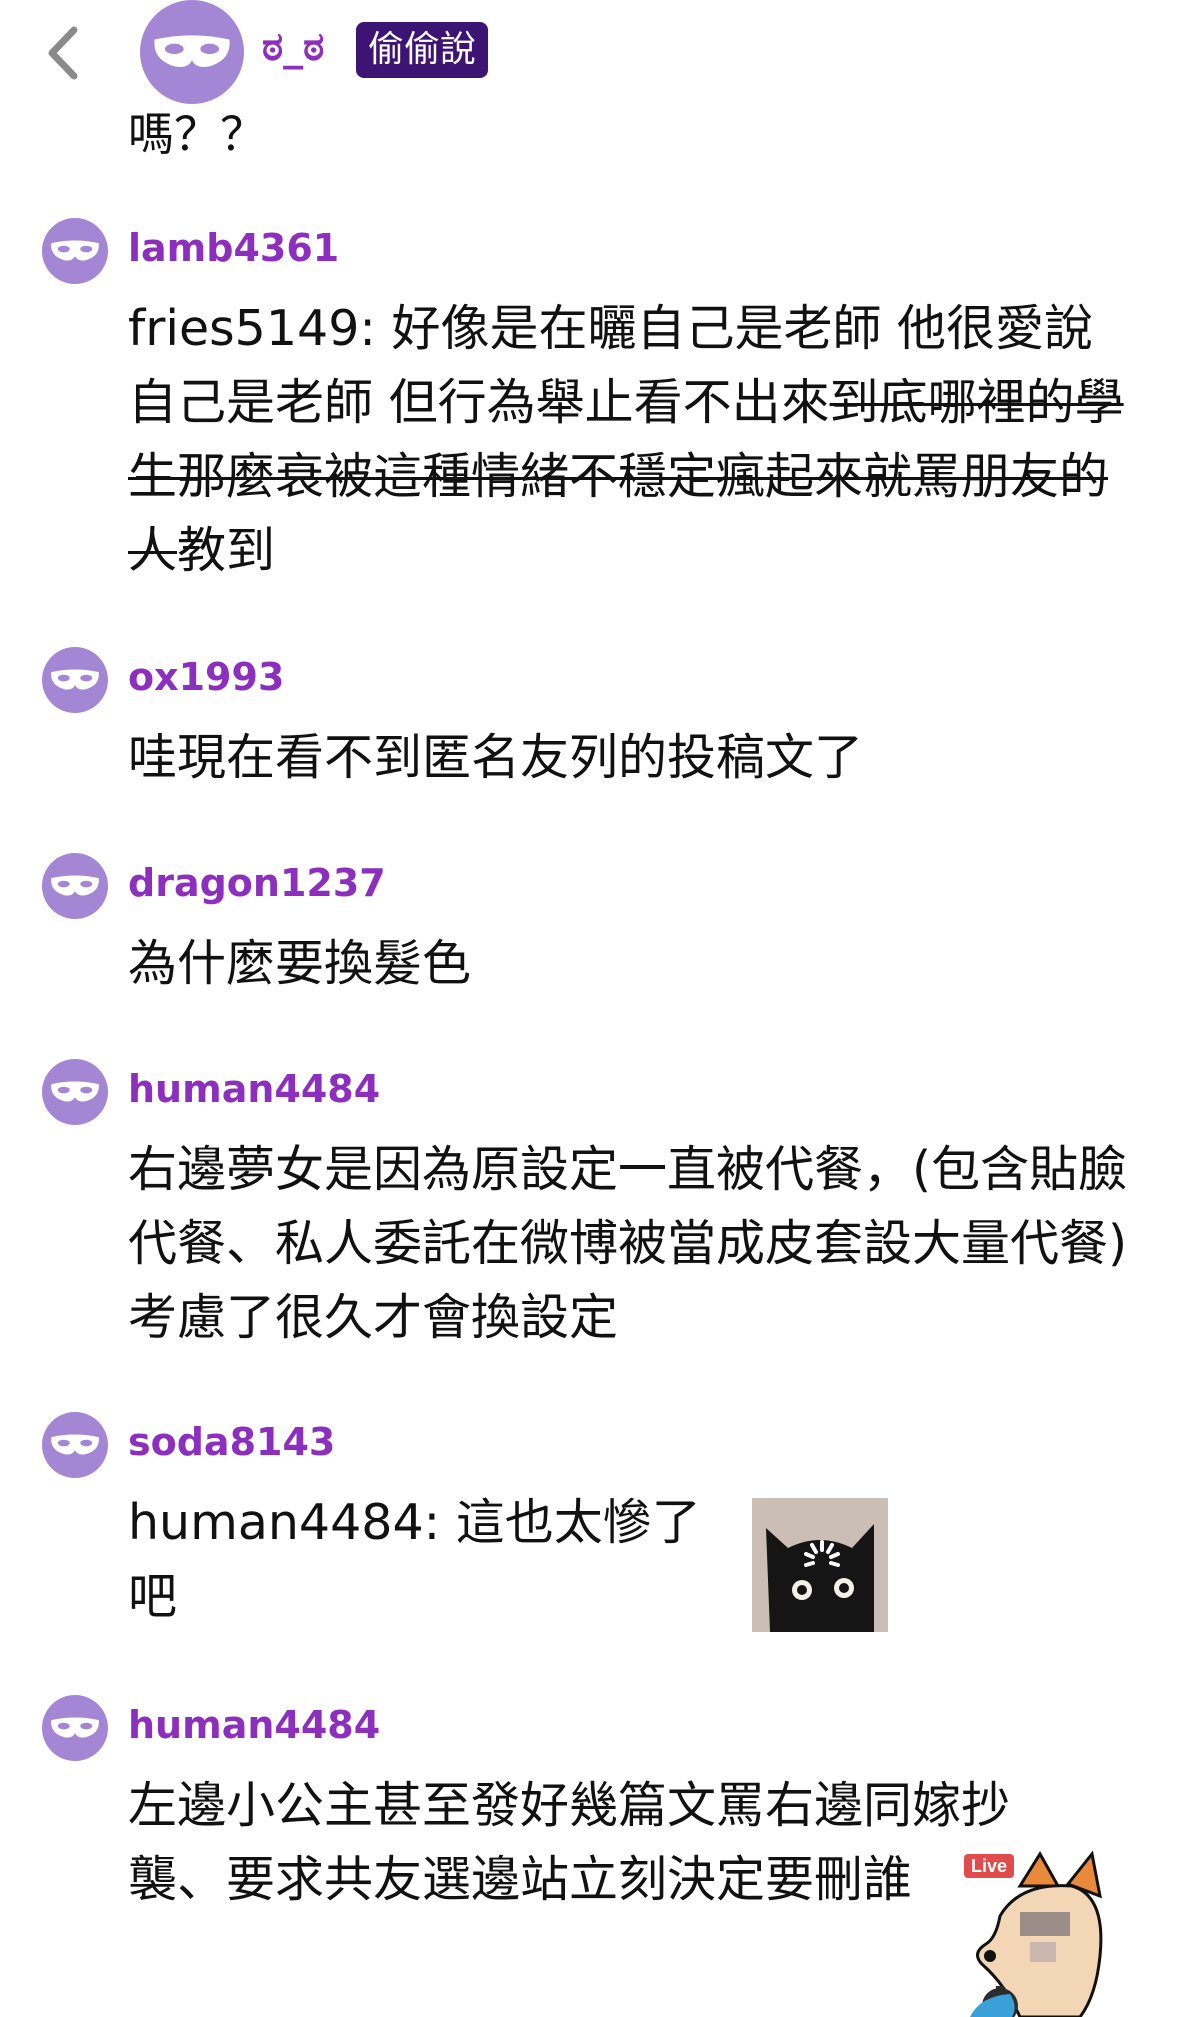 This screenshot has width=1179, height=2017. What do you see at coordinates (233, 248) in the screenshot?
I see `comment-username: lamb4361` at bounding box center [233, 248].